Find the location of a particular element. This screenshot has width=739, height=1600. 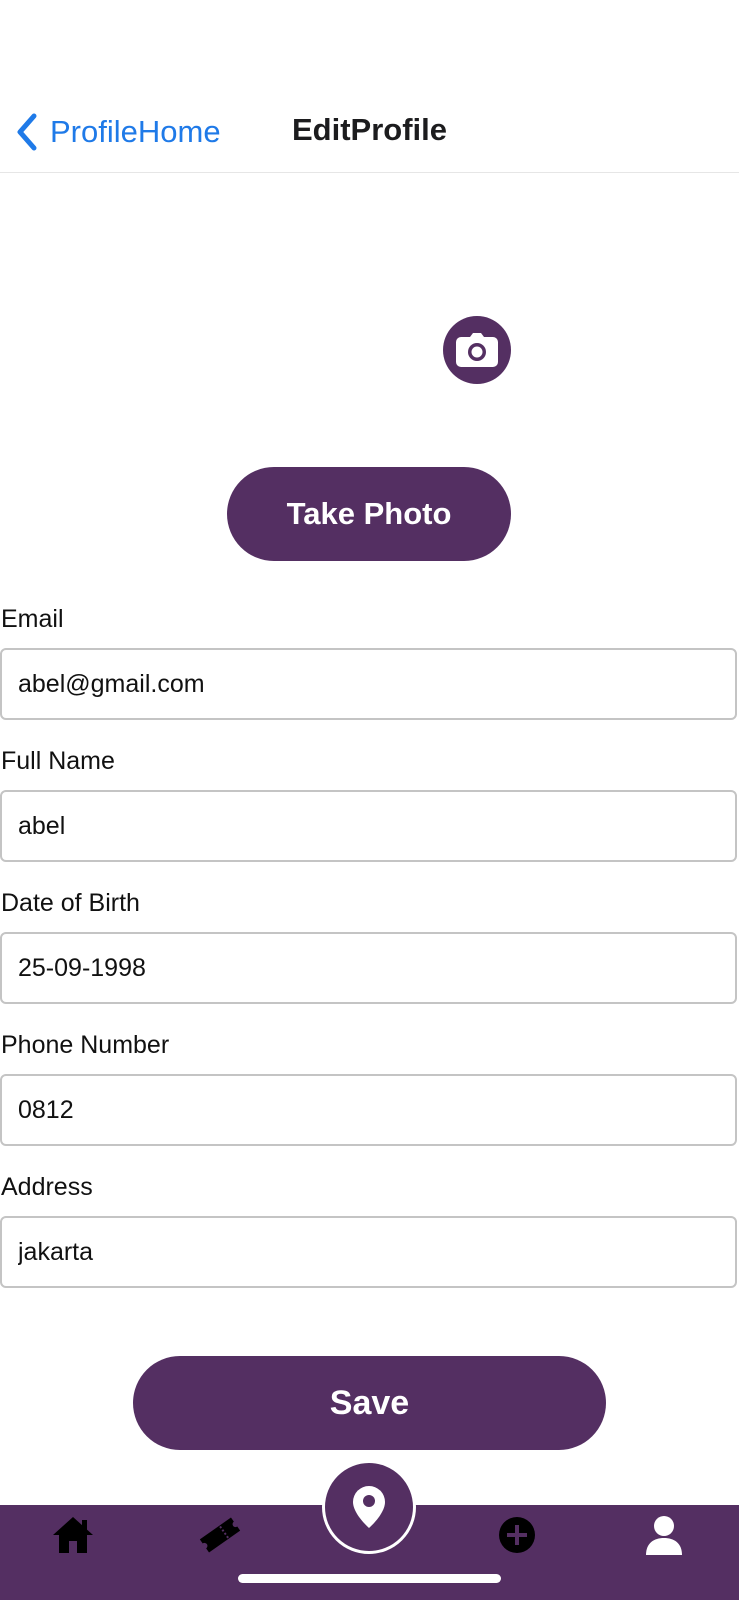

phone-number-field is located at coordinates (368, 1110).